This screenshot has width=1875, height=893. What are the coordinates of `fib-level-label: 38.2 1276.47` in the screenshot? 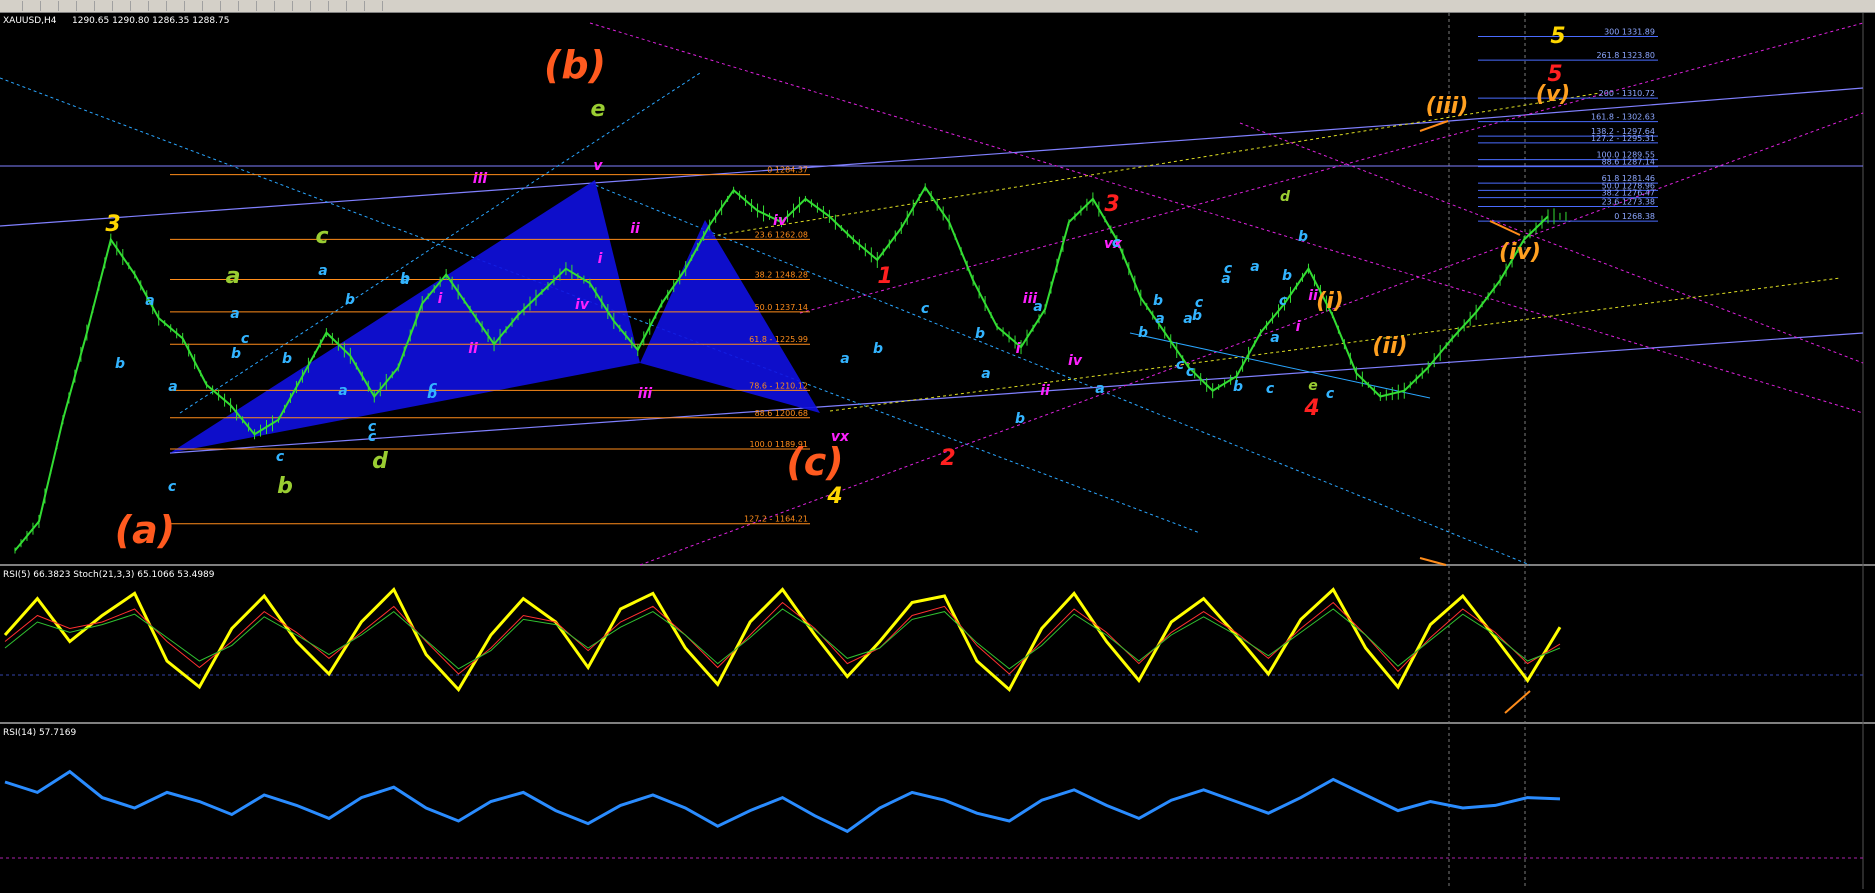 It's located at (1628, 193).